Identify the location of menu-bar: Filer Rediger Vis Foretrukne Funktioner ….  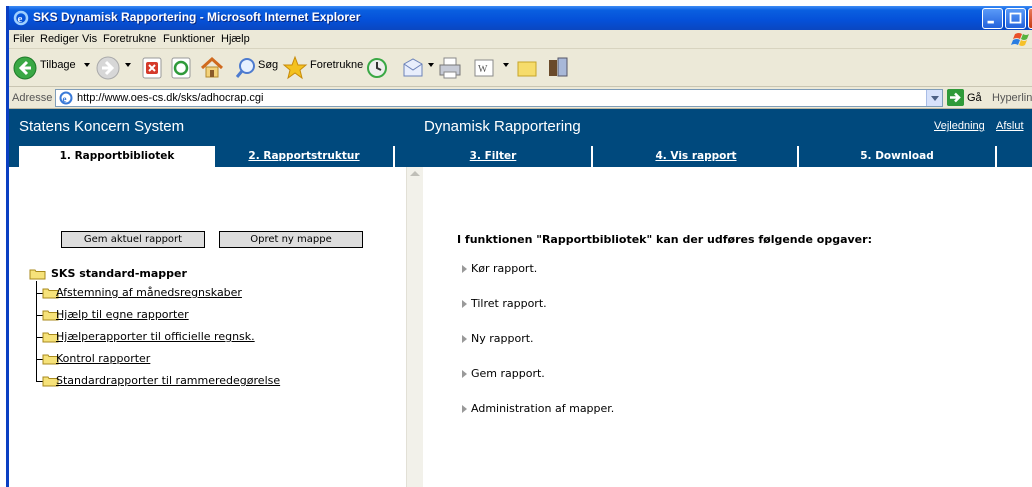
(520, 39).